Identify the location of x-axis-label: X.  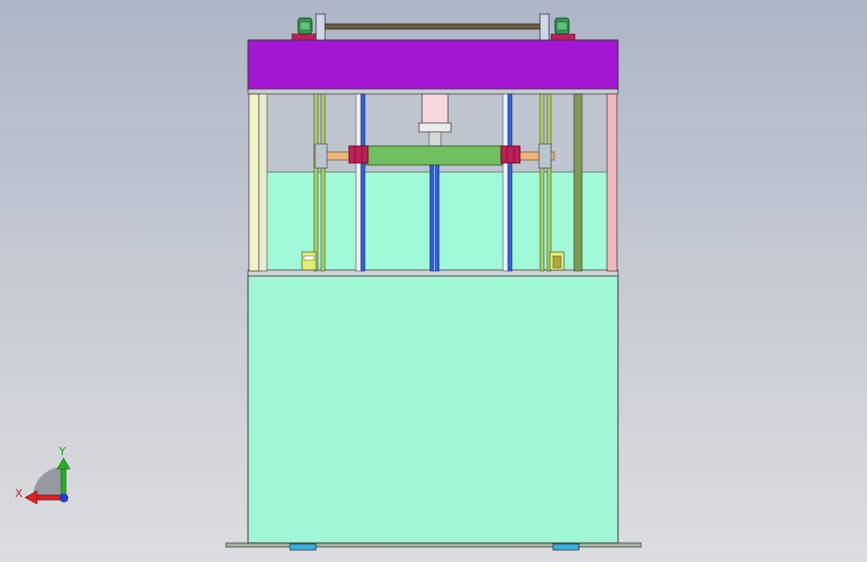
(19, 493).